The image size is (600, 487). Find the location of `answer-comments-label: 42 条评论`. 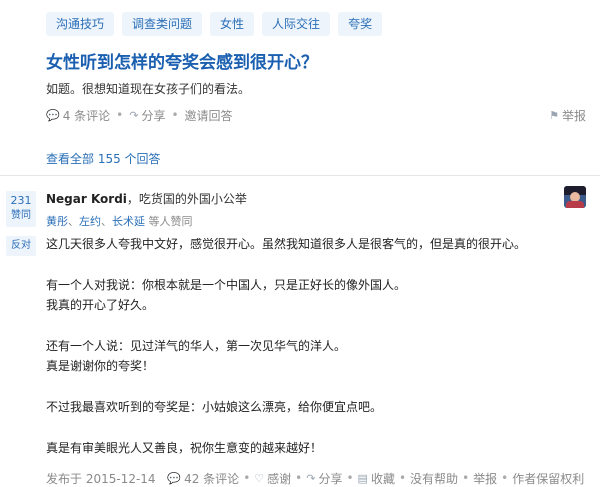

answer-comments-label: 42 条评论 is located at coordinates (212, 478).